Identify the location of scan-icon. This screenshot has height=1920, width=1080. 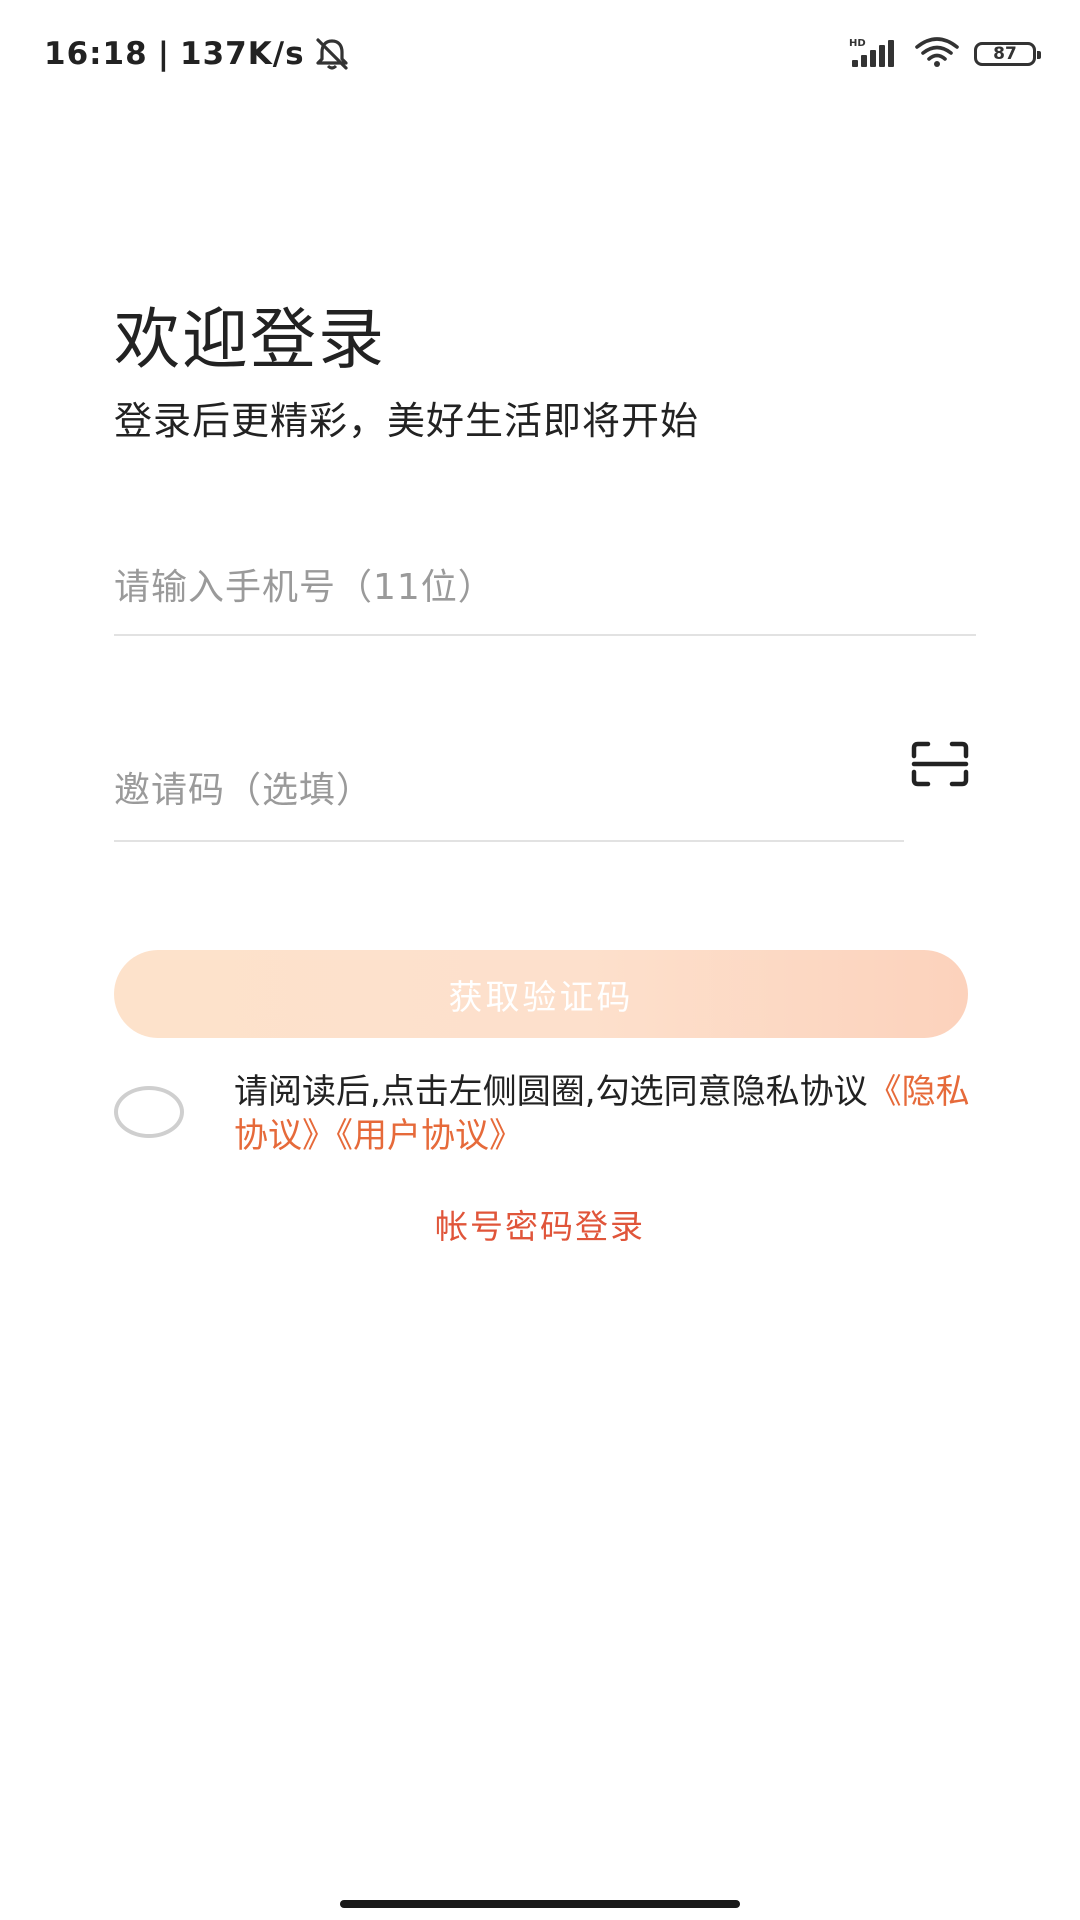
(940, 766).